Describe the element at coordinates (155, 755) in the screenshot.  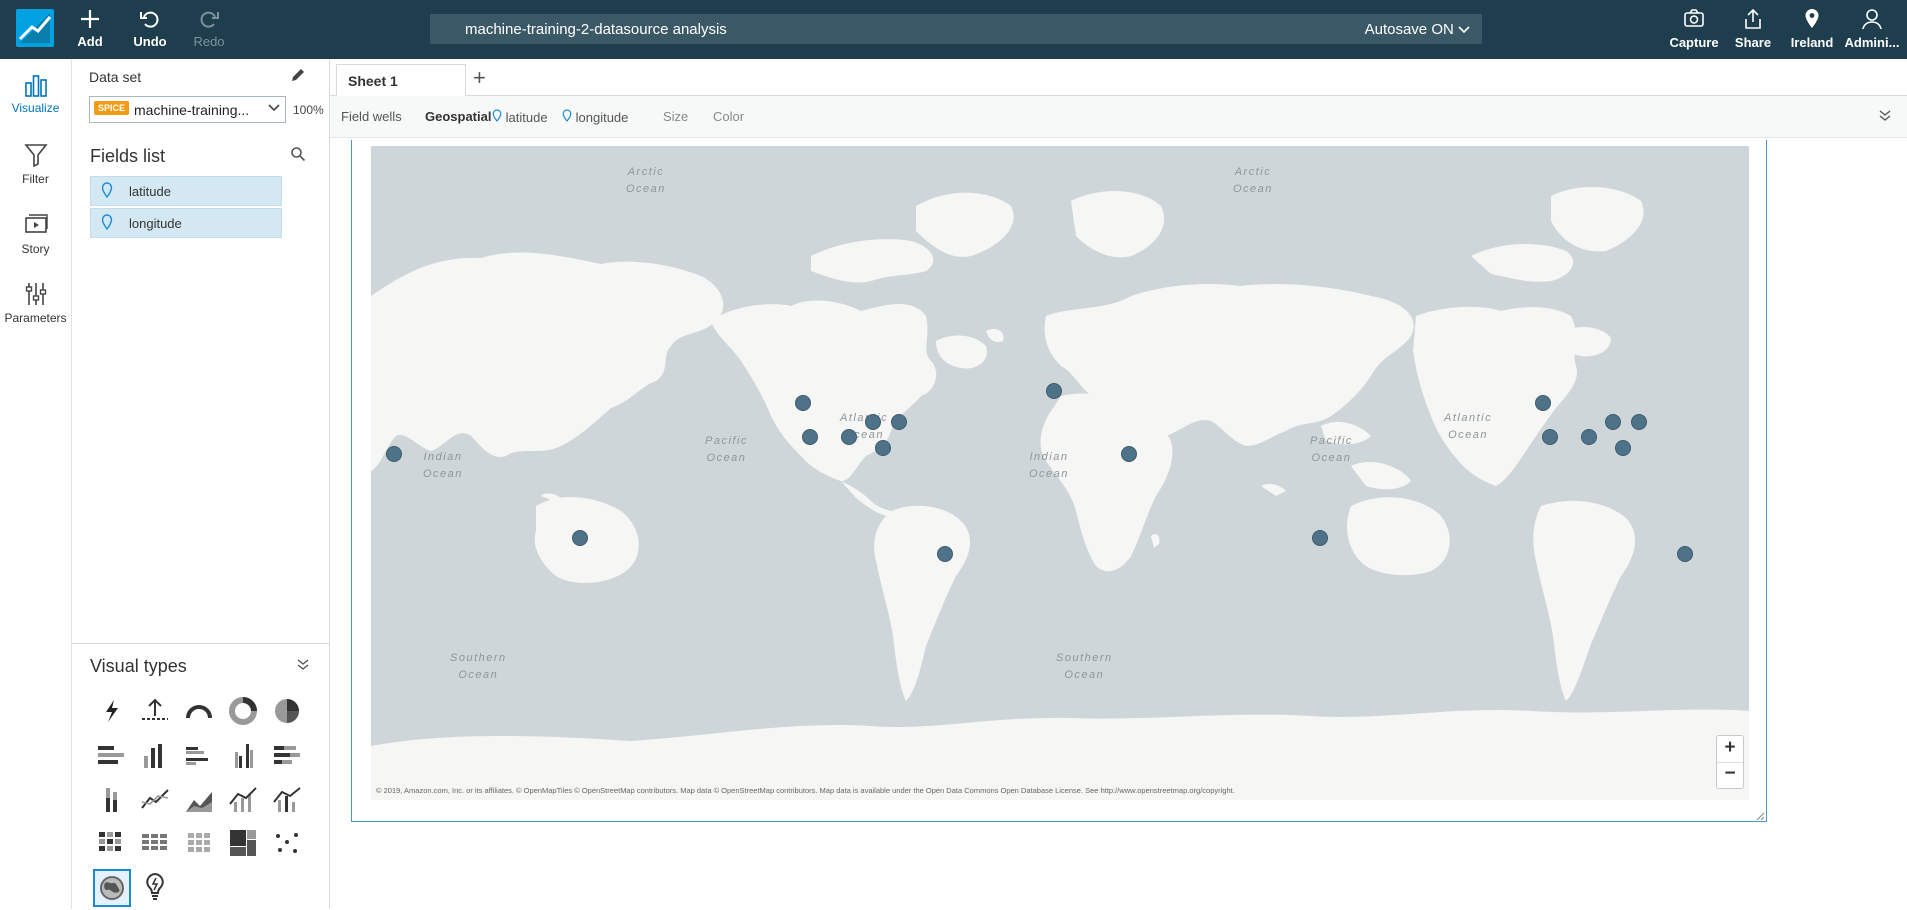
I see `vertical-bar-icon` at that location.